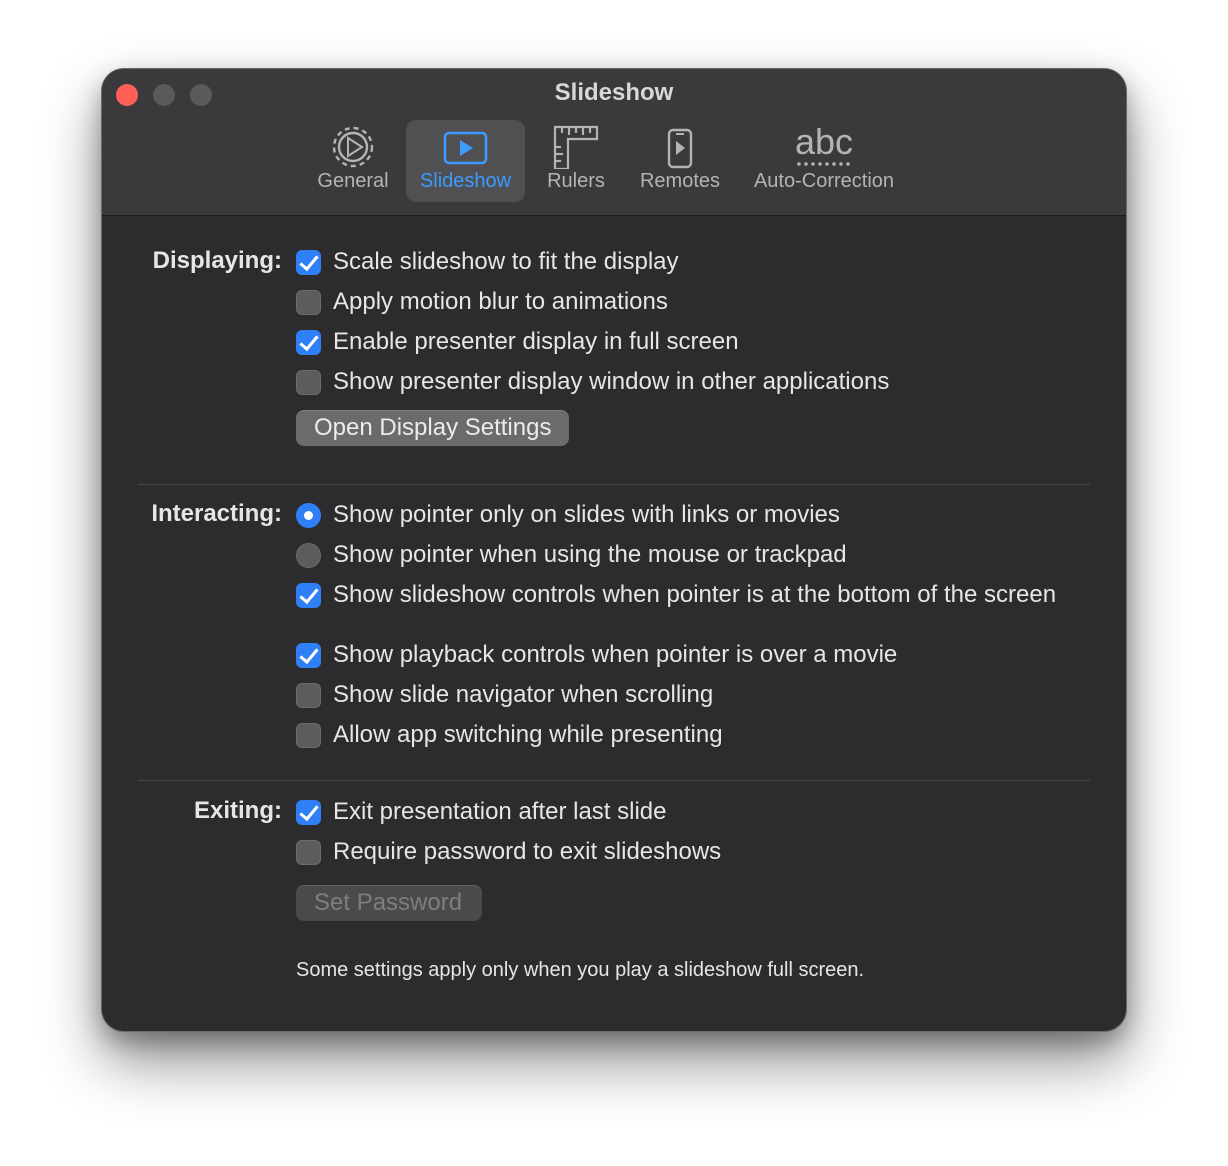 Image resolution: width=1228 pixels, height=1166 pixels. I want to click on option-scale-slideshow: Scale slideshow to fit the display, so click(487, 262).